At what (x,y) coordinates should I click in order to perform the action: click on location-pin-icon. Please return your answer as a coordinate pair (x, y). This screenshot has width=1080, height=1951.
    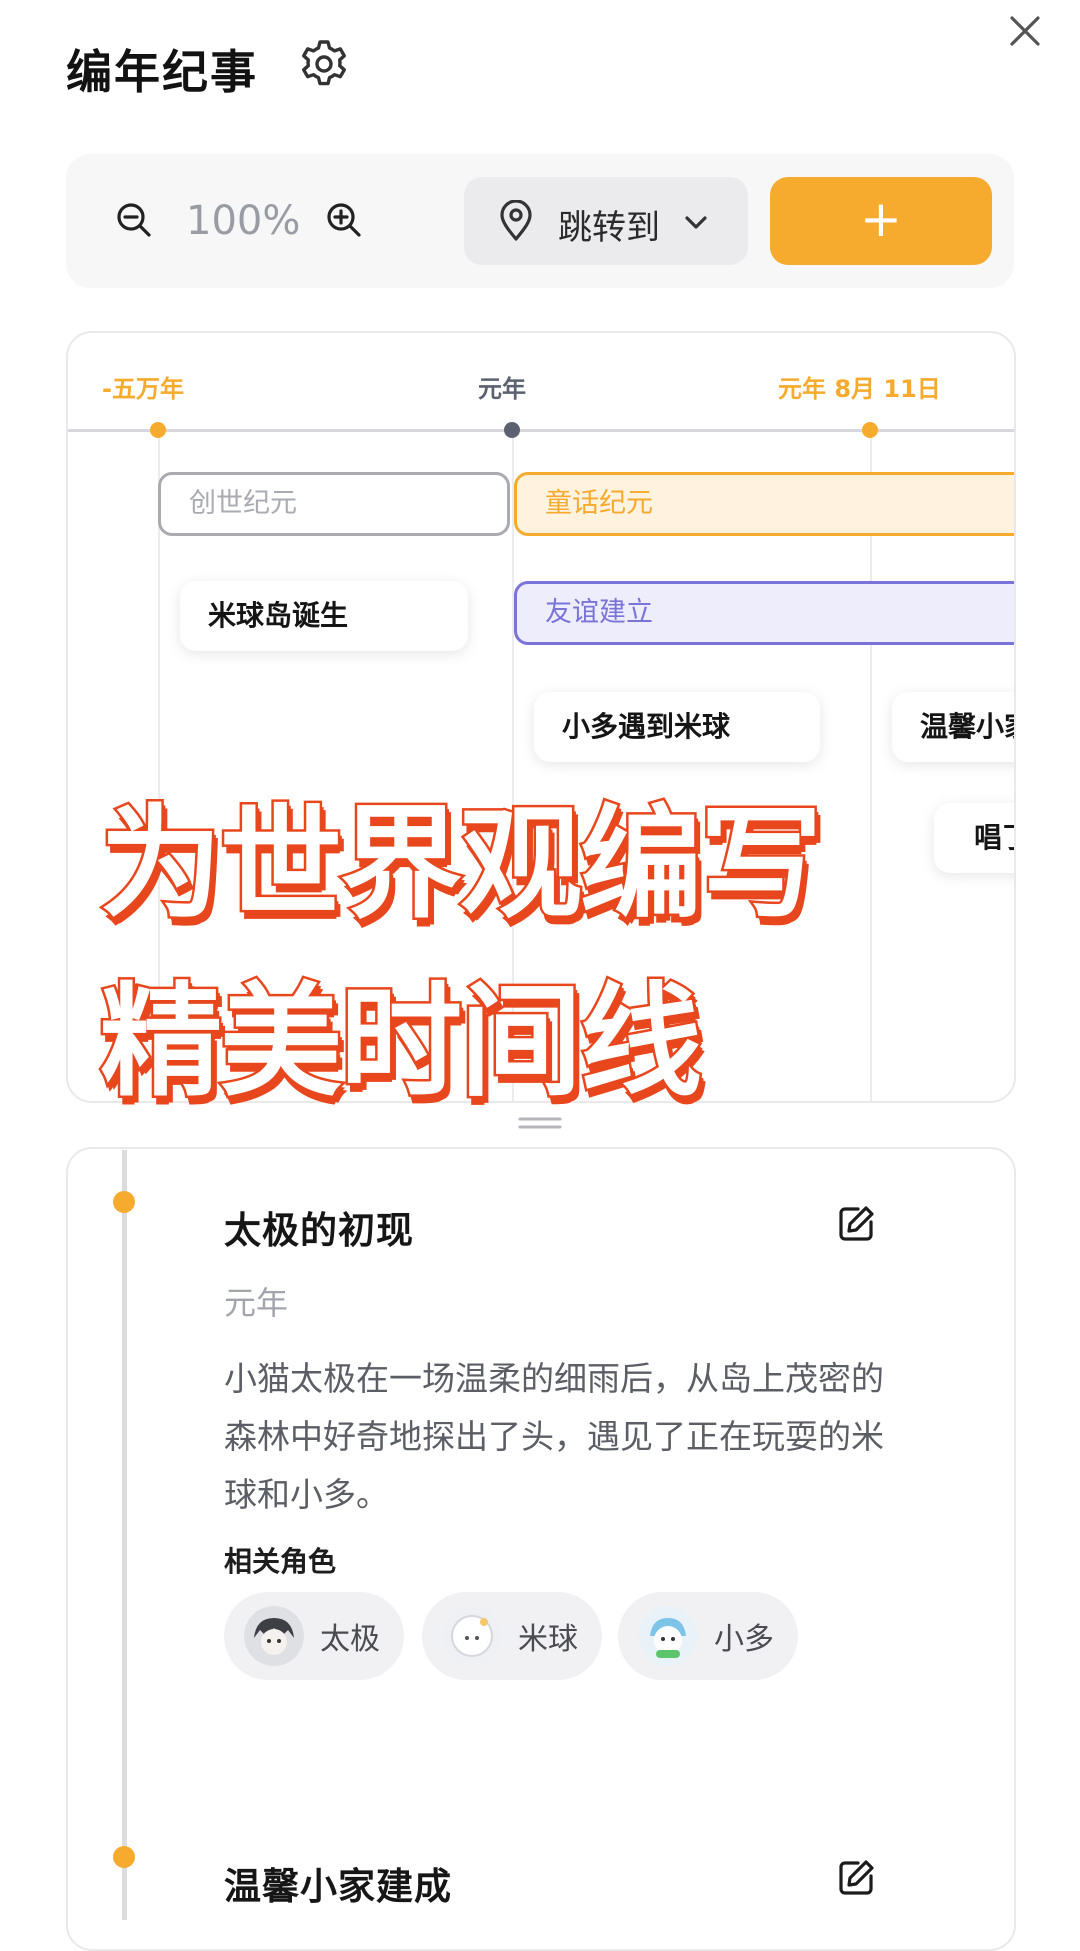
    Looking at the image, I should click on (516, 220).